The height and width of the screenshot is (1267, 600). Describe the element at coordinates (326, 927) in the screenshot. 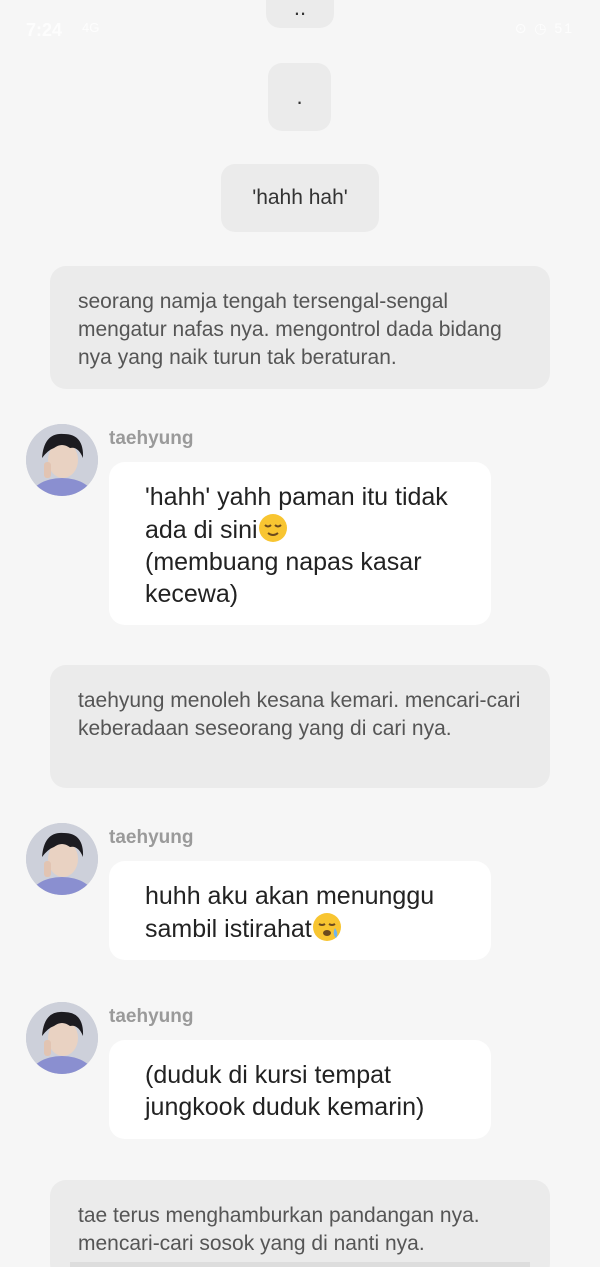

I see `sleepy-face-icon` at that location.